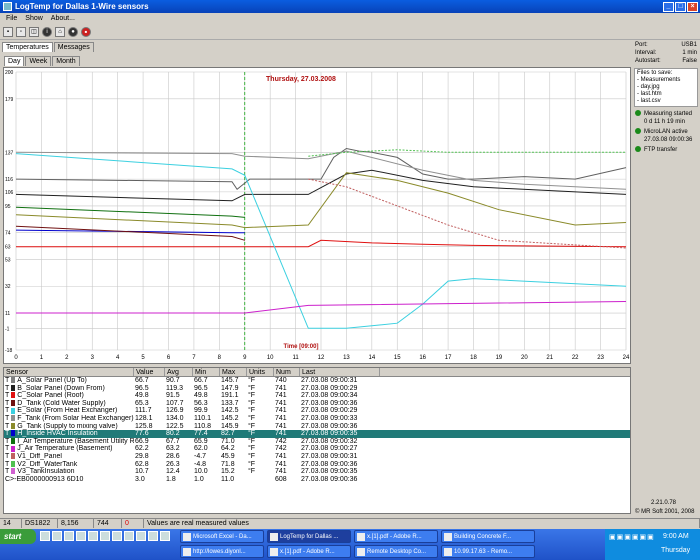 Image resolution: width=700 pixels, height=560 pixels. Describe the element at coordinates (18, 536) in the screenshot. I see `start-button: start` at that location.